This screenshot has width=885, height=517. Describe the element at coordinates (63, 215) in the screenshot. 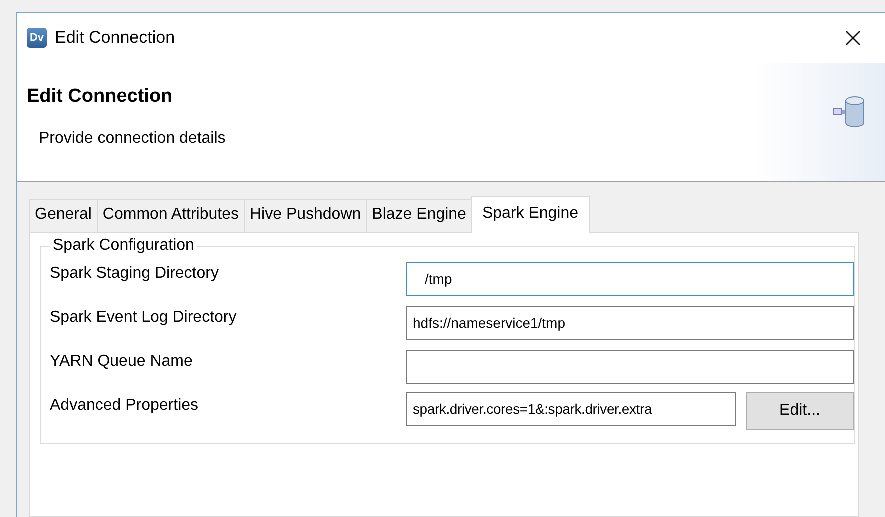

I see `tab: General` at that location.